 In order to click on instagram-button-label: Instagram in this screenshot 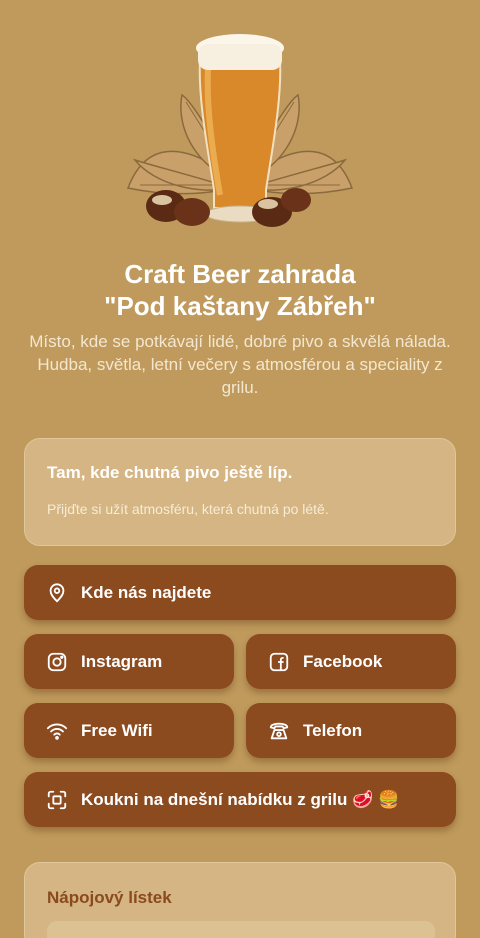, I will do `click(122, 661)`.